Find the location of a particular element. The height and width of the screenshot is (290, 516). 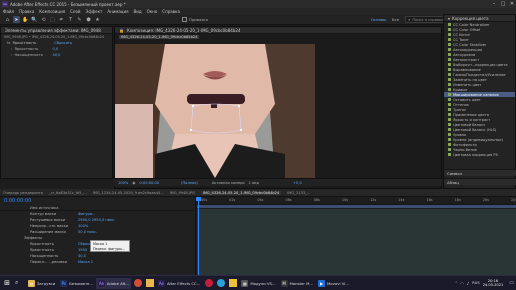

menu-window: Окно is located at coordinates (152, 11).